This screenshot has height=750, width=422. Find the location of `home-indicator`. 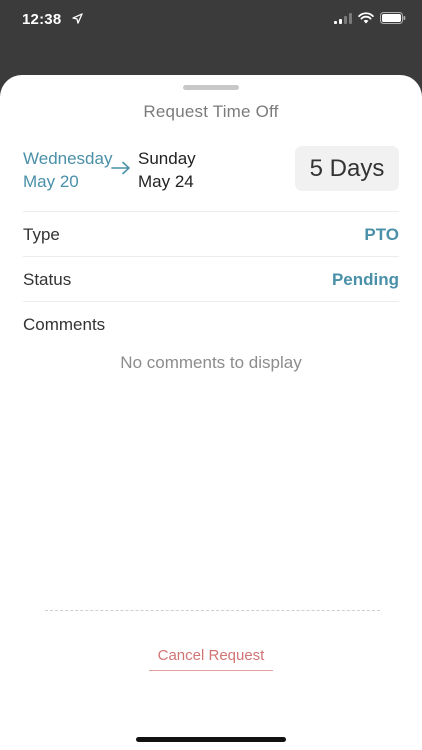

home-indicator is located at coordinates (211, 739).